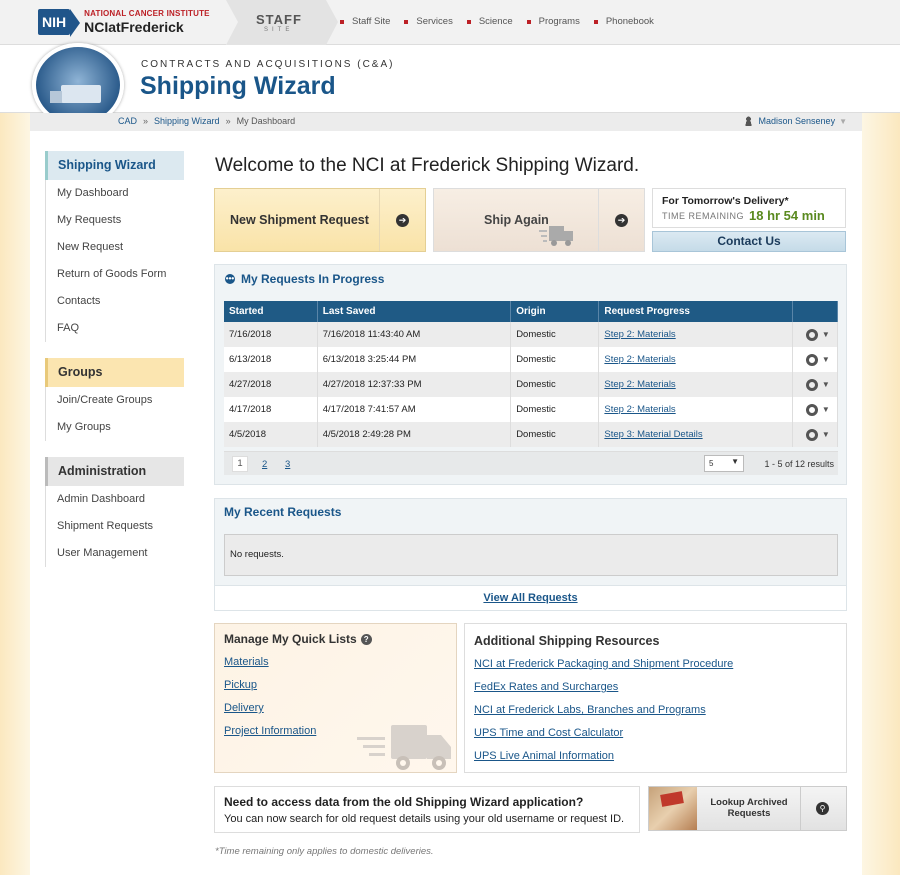  I want to click on nav-staff-site: Staff Site, so click(365, 21).